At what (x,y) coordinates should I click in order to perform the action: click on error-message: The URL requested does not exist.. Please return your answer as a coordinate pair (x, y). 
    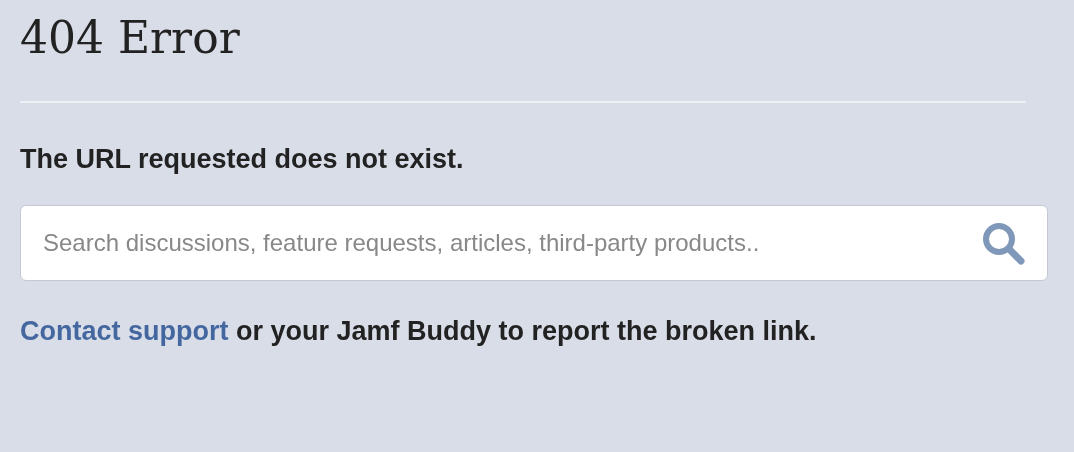
    Looking at the image, I should click on (242, 159).